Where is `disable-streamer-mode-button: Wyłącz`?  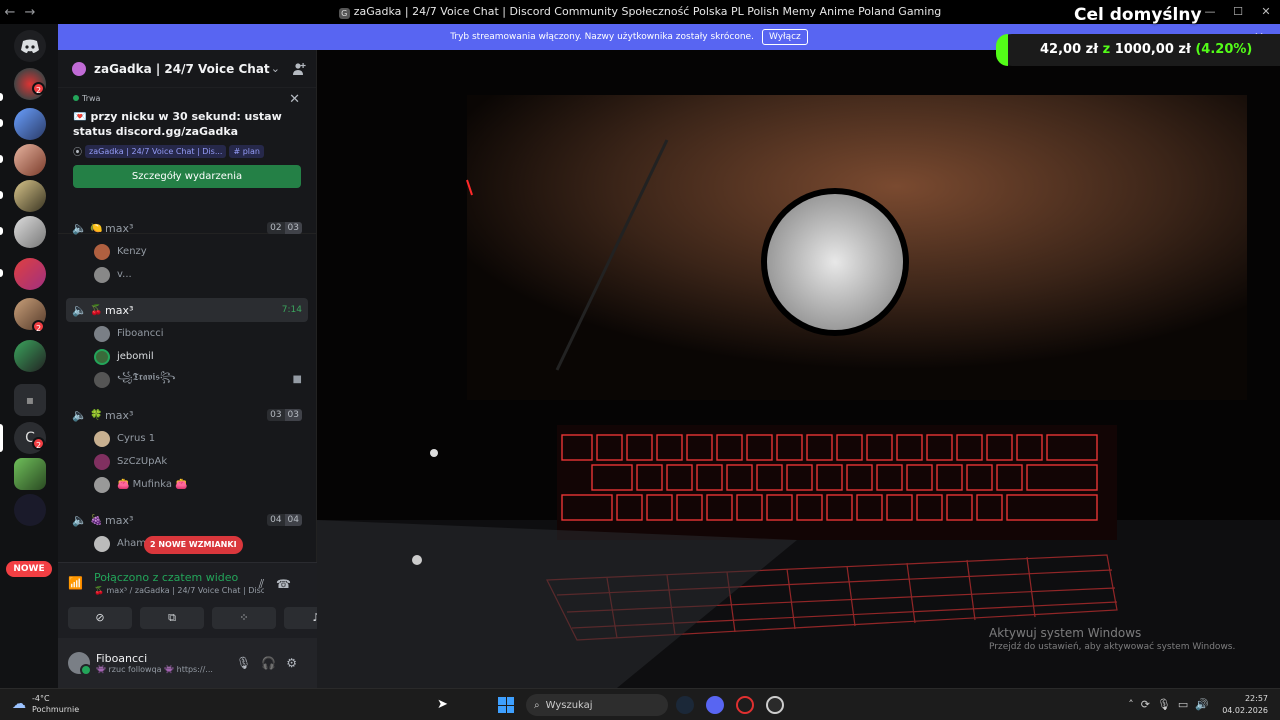 disable-streamer-mode-button: Wyłącz is located at coordinates (784, 37).